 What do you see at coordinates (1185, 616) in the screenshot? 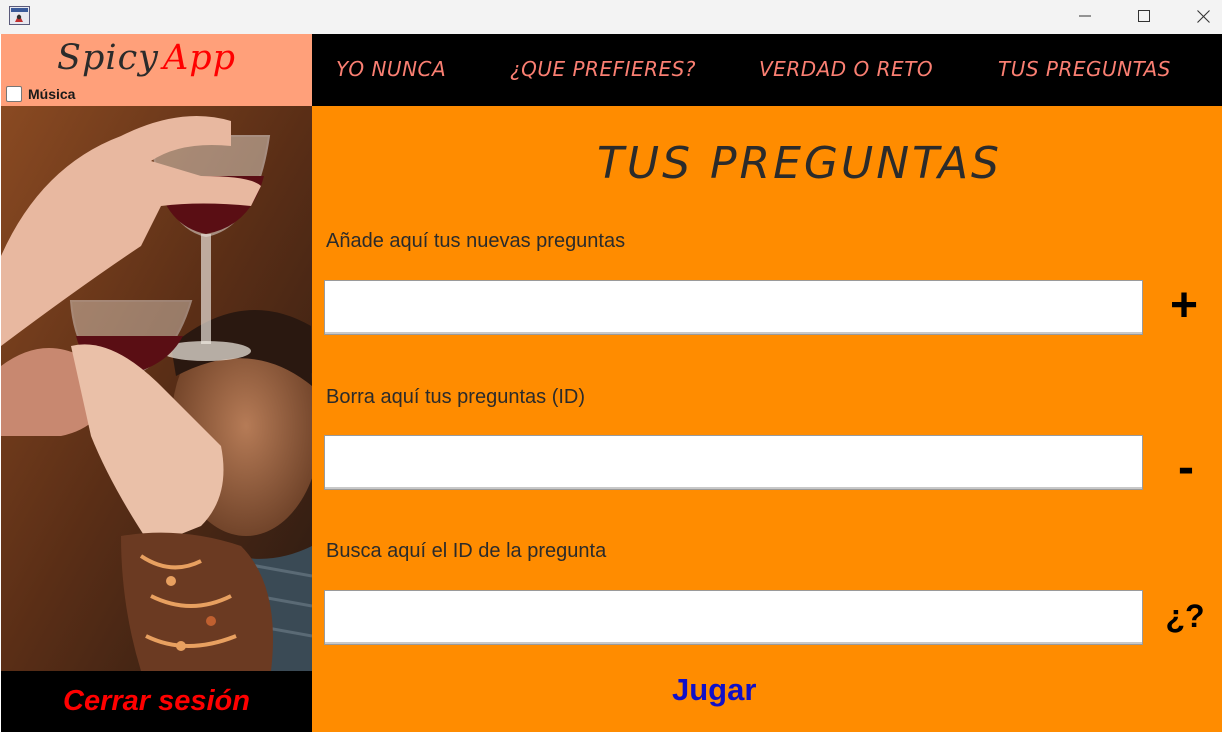
I see `find-question-button: ¿?` at bounding box center [1185, 616].